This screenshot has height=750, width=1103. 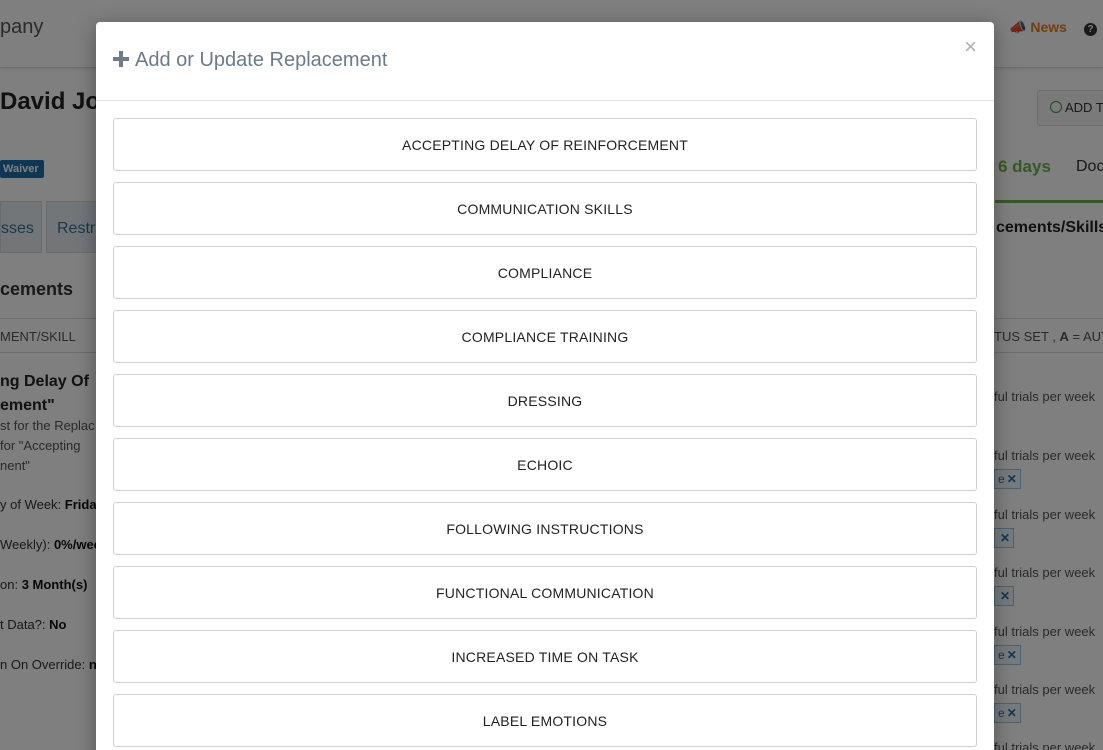 What do you see at coordinates (545, 656) in the screenshot?
I see `option-increased-time-on-task: INCREASED TIME ON TASK` at bounding box center [545, 656].